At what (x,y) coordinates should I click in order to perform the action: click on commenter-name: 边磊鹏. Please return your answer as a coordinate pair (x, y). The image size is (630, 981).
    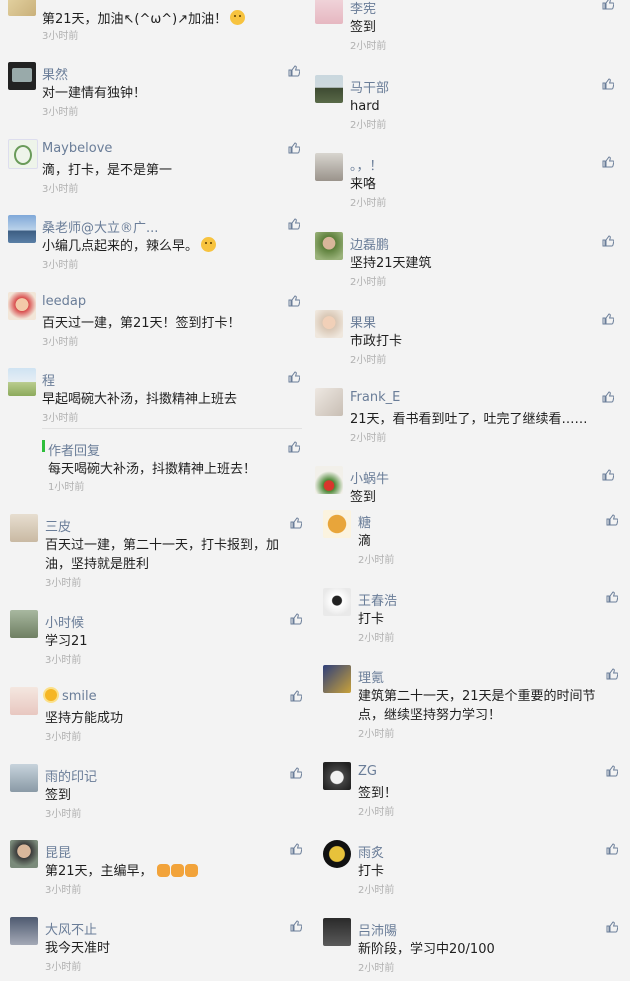
    Looking at the image, I should click on (369, 243).